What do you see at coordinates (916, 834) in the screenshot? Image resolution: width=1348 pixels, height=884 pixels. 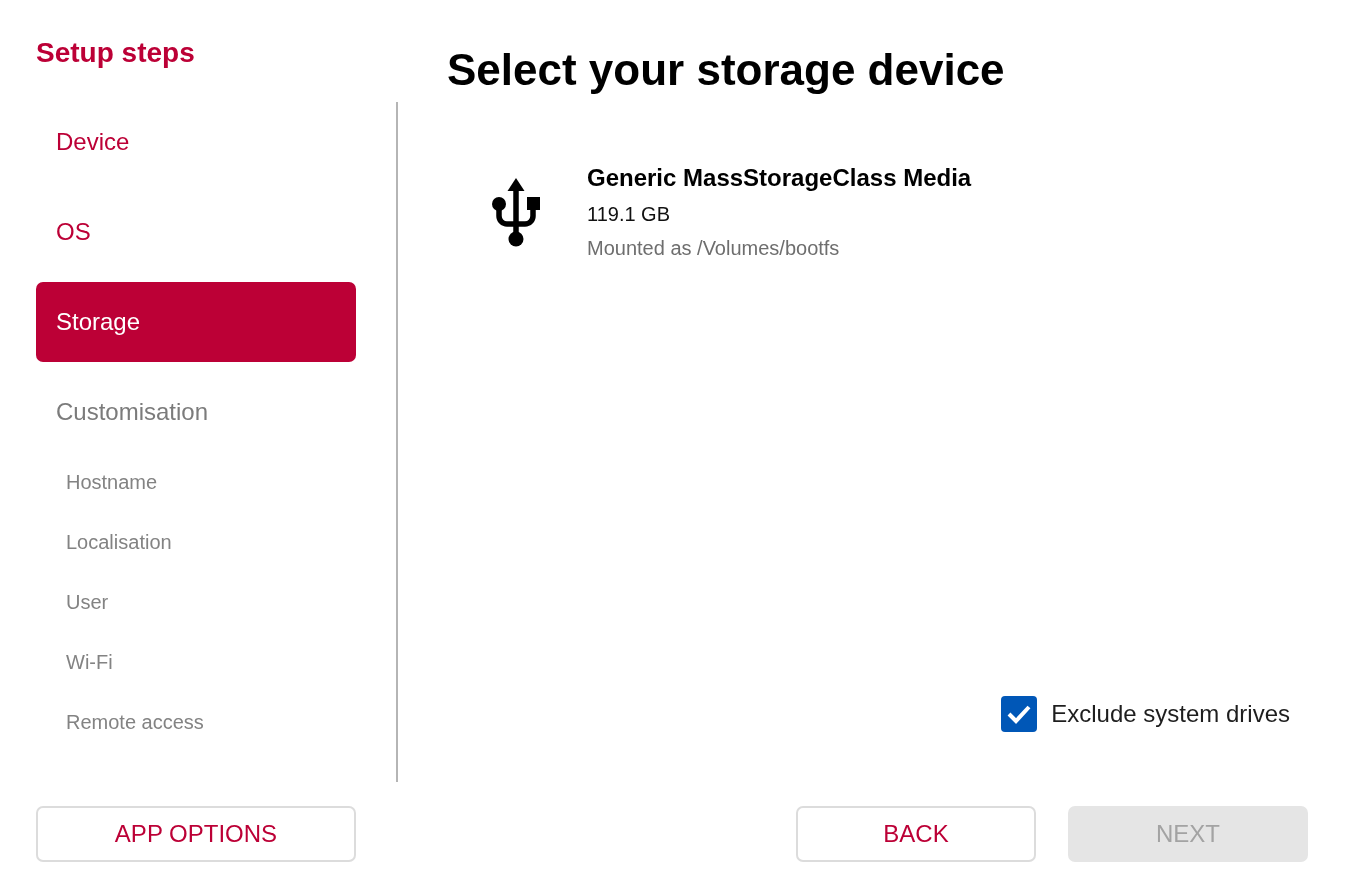 I see `nav-button: BACK` at bounding box center [916, 834].